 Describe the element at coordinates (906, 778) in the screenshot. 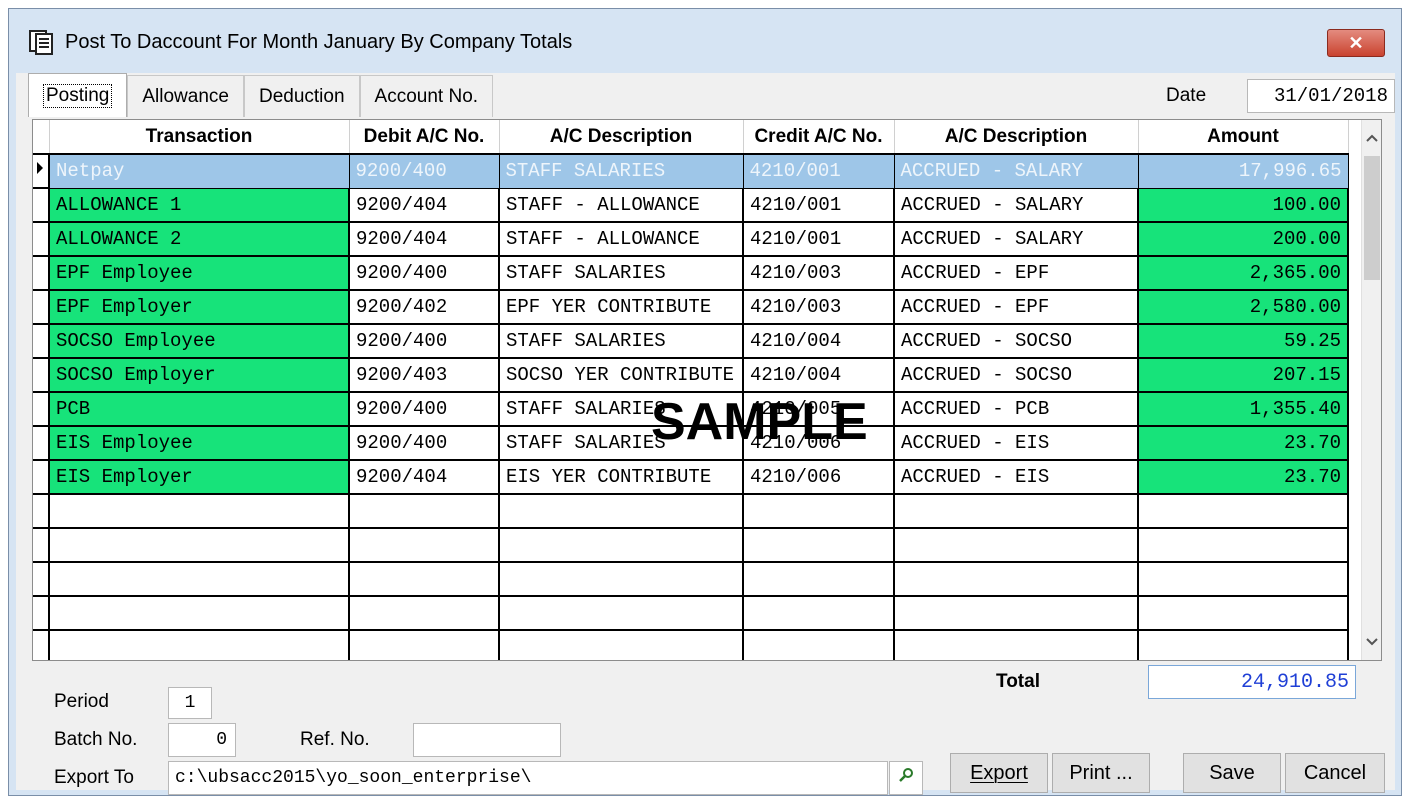

I see `browse-button` at that location.